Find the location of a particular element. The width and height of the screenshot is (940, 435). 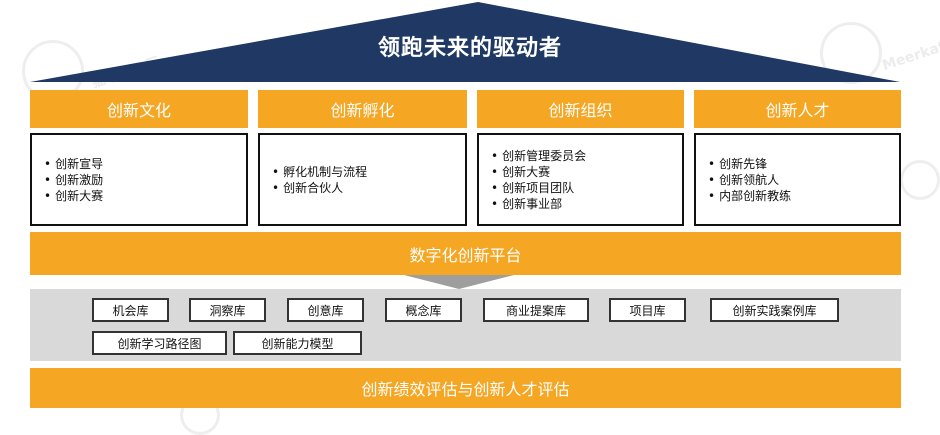

pillar-header-talent: 创新人才 is located at coordinates (797, 109).